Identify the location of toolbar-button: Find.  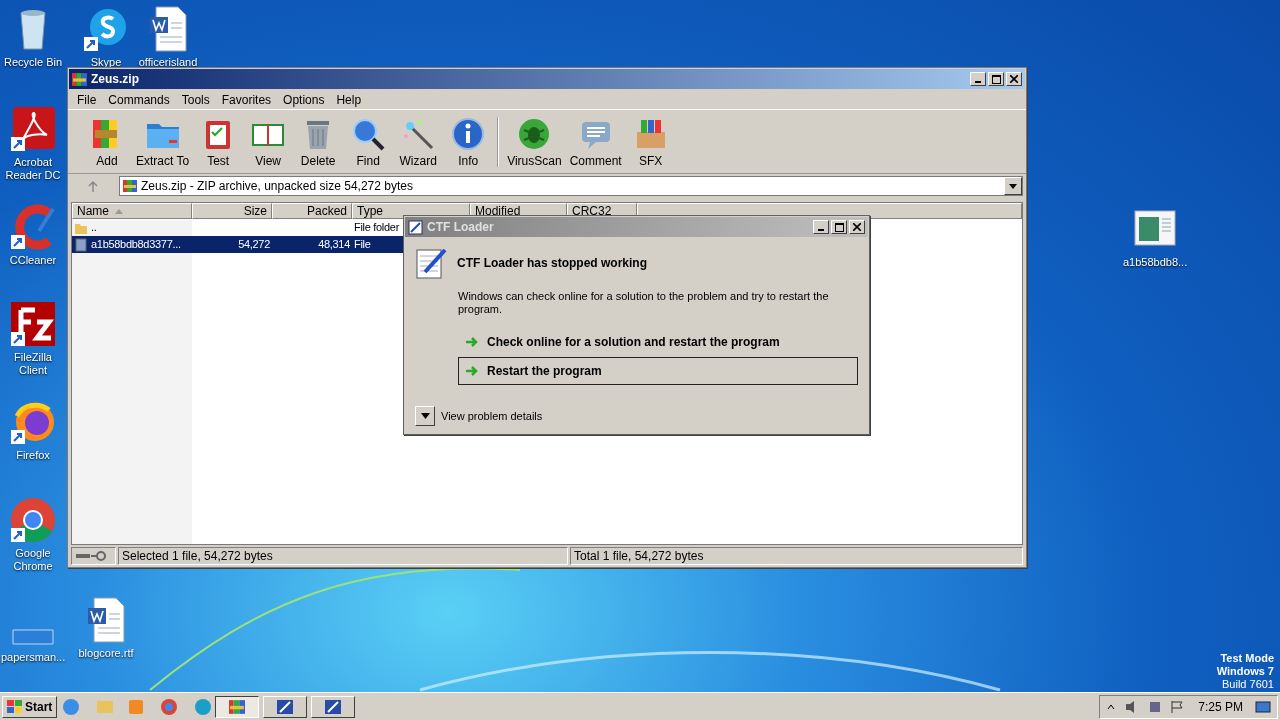
(368, 141).